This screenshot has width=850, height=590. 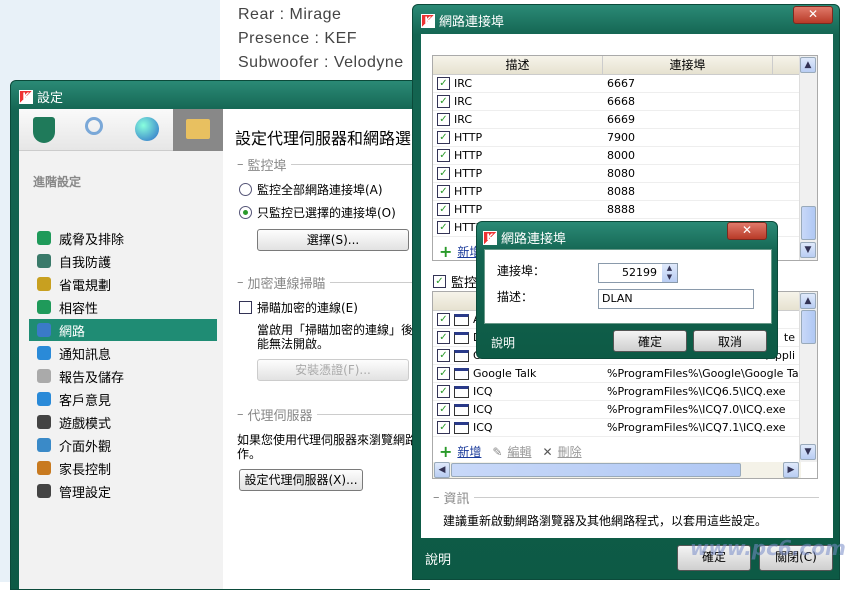 I want to click on apps-scrollbar: ▲ ▼, so click(x=808, y=377).